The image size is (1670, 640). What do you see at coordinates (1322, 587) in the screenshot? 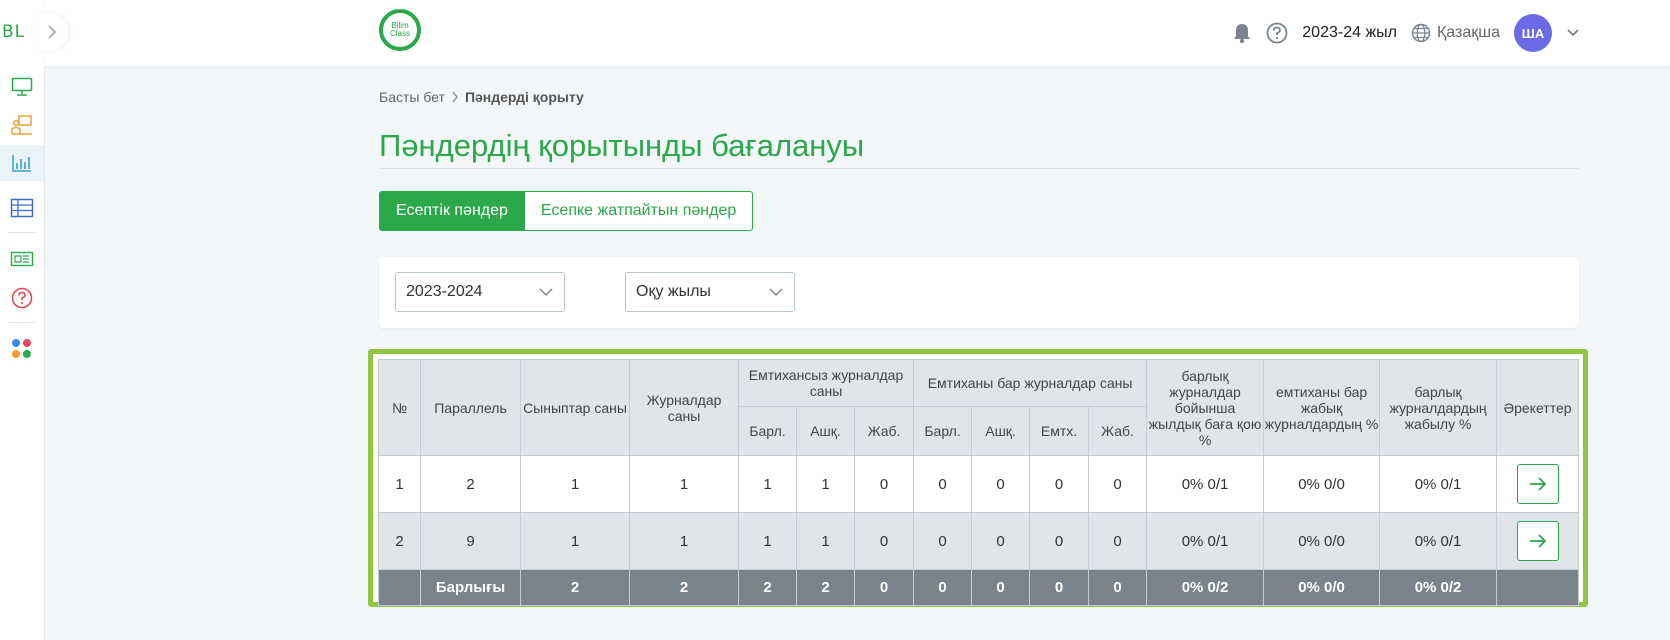
I see `cell-exam-closed-pct: 0% 0/0` at bounding box center [1322, 587].